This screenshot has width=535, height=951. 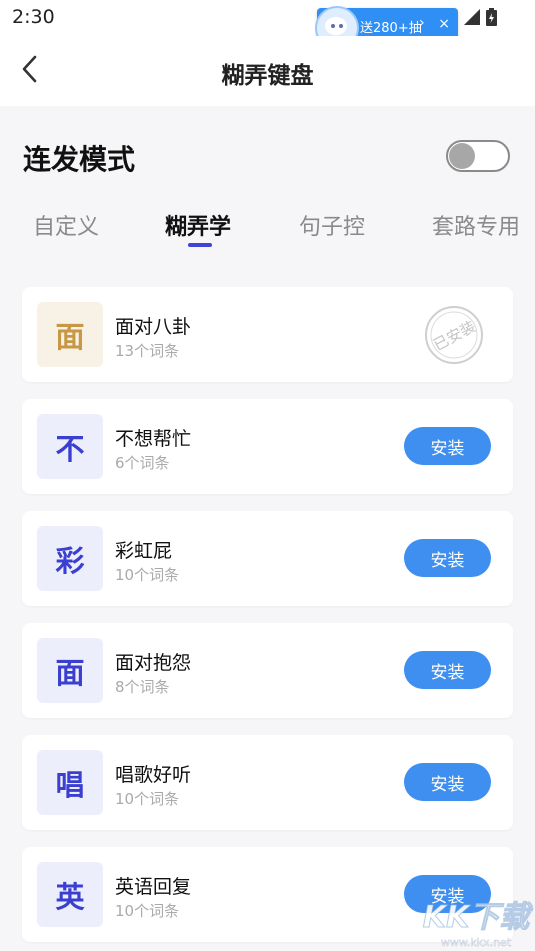 What do you see at coordinates (142, 687) in the screenshot?
I see `pack-count: 8个词条` at bounding box center [142, 687].